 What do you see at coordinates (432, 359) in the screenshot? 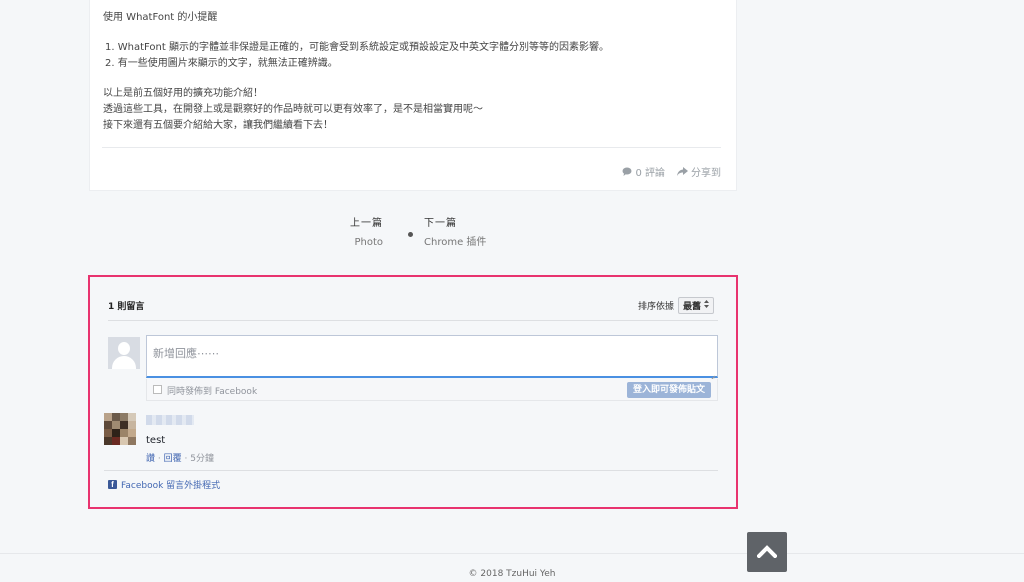
I see `comment-input: 新增回應⋯⋯` at bounding box center [432, 359].